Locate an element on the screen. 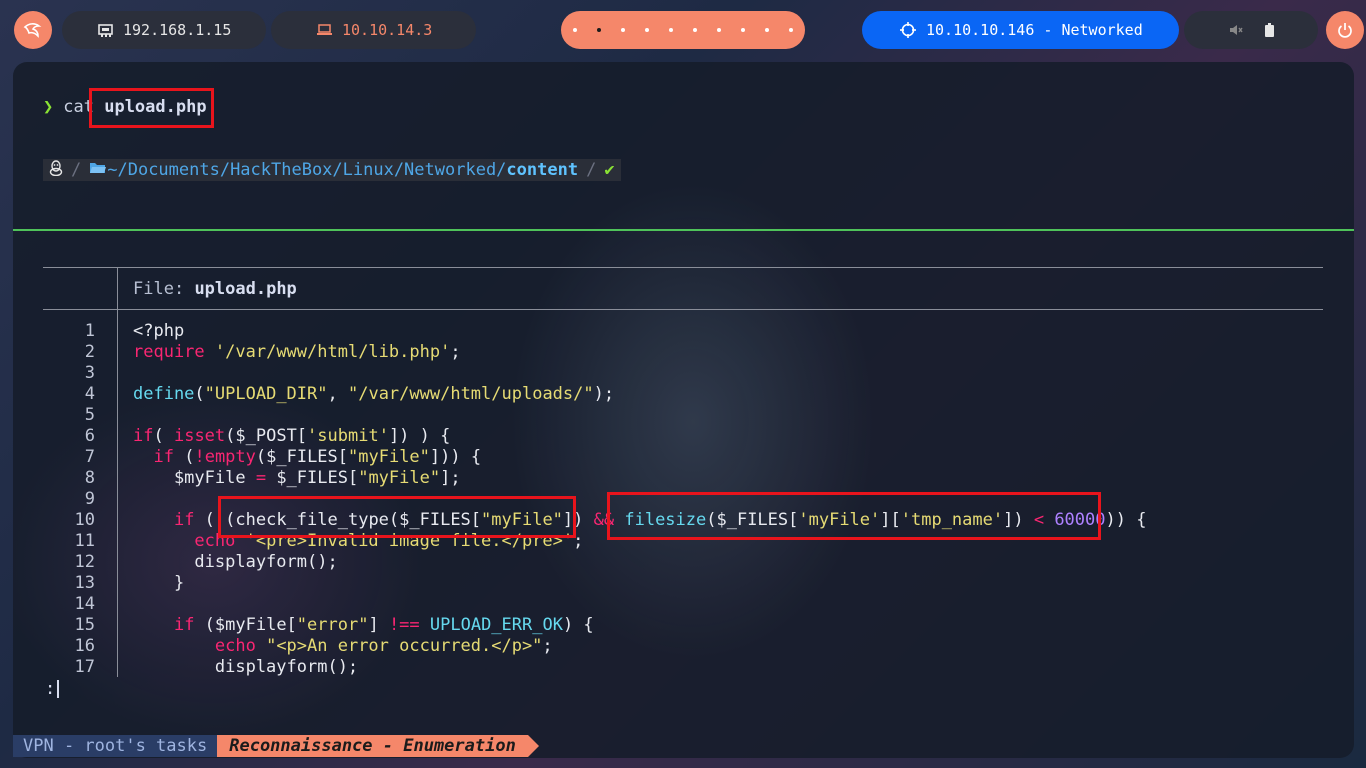 This screenshot has height=768, width=1366. code-text: empty is located at coordinates (230, 457).